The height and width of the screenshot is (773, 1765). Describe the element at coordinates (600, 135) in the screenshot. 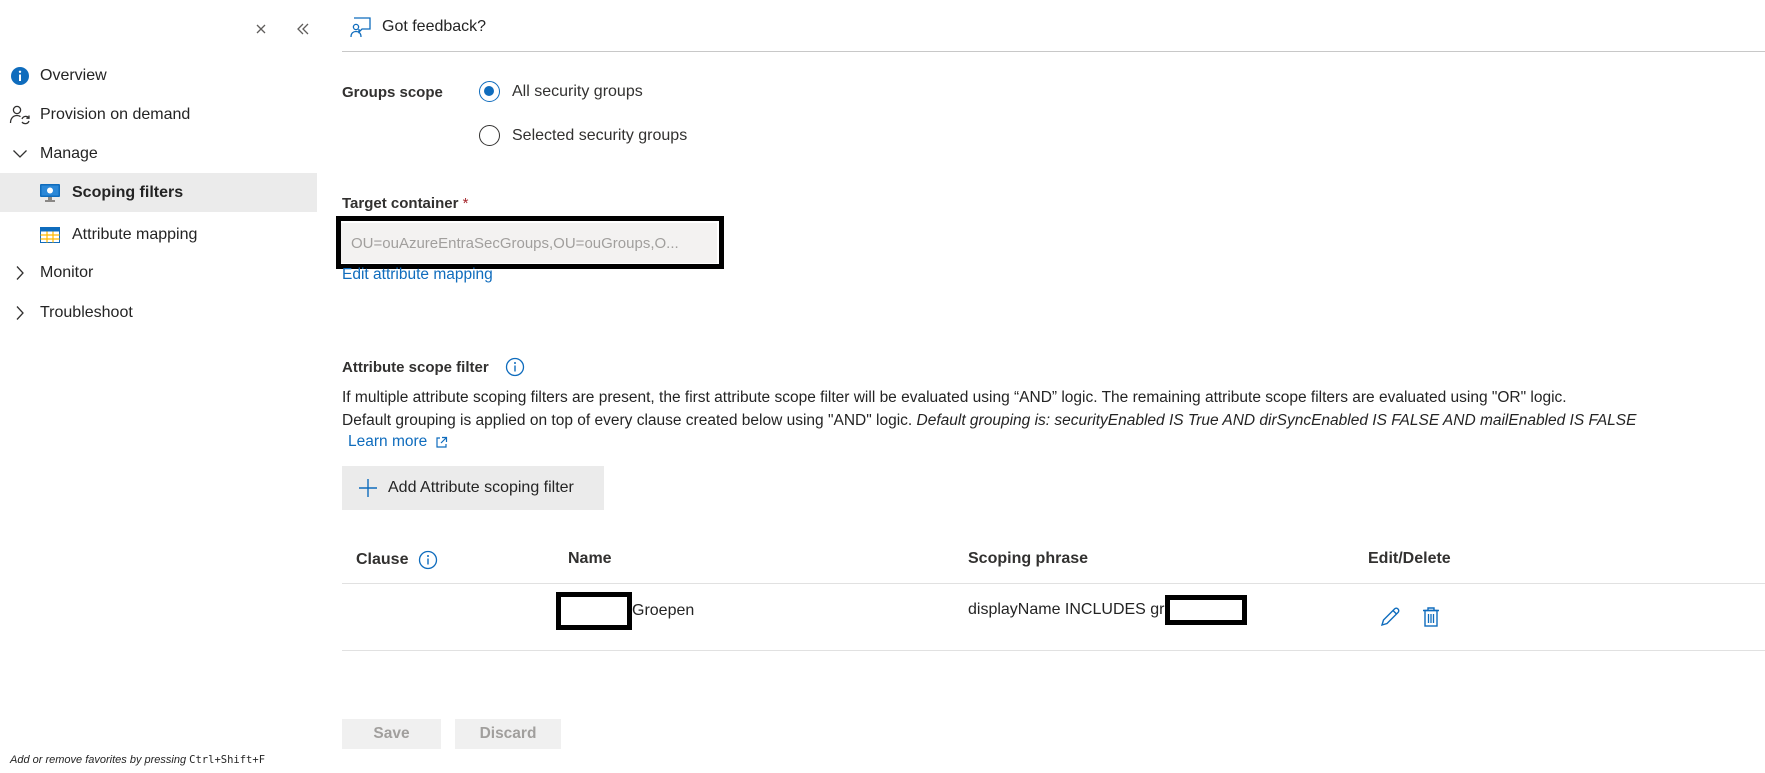

I see `radio-label: Selected security groups` at that location.